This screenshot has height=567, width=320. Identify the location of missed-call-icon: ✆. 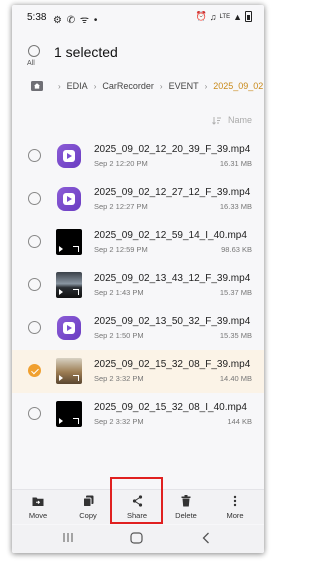
(71, 20).